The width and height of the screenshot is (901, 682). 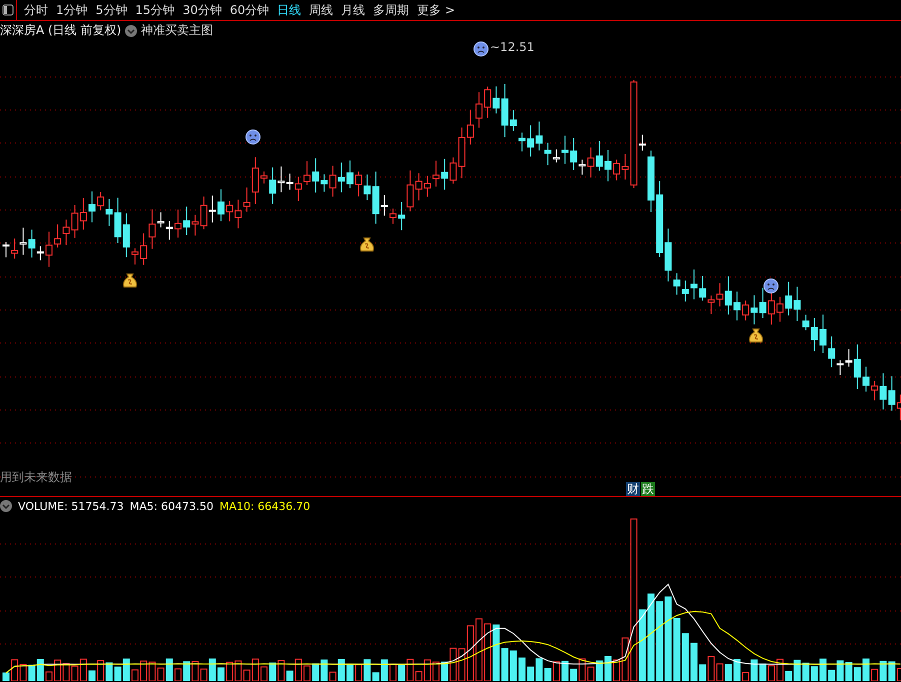 What do you see at coordinates (177, 30) in the screenshot?
I see `indicator-name: 神准买卖主图` at bounding box center [177, 30].